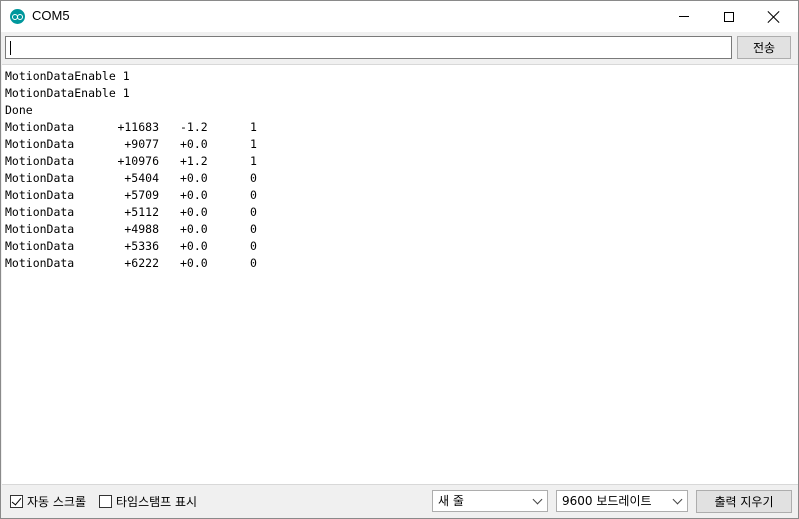 This screenshot has width=799, height=519. I want to click on maximize-icon, so click(729, 16).